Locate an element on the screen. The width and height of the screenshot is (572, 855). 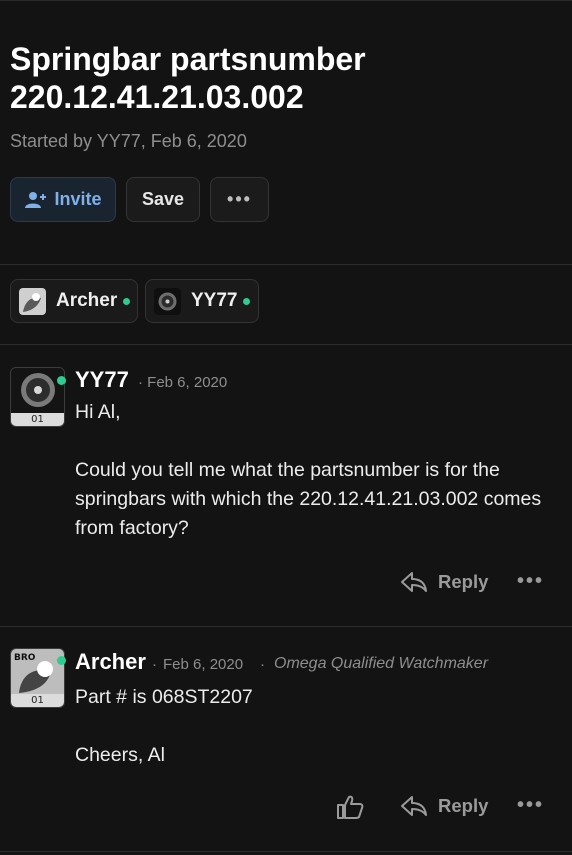
save-button: Save is located at coordinates (163, 199).